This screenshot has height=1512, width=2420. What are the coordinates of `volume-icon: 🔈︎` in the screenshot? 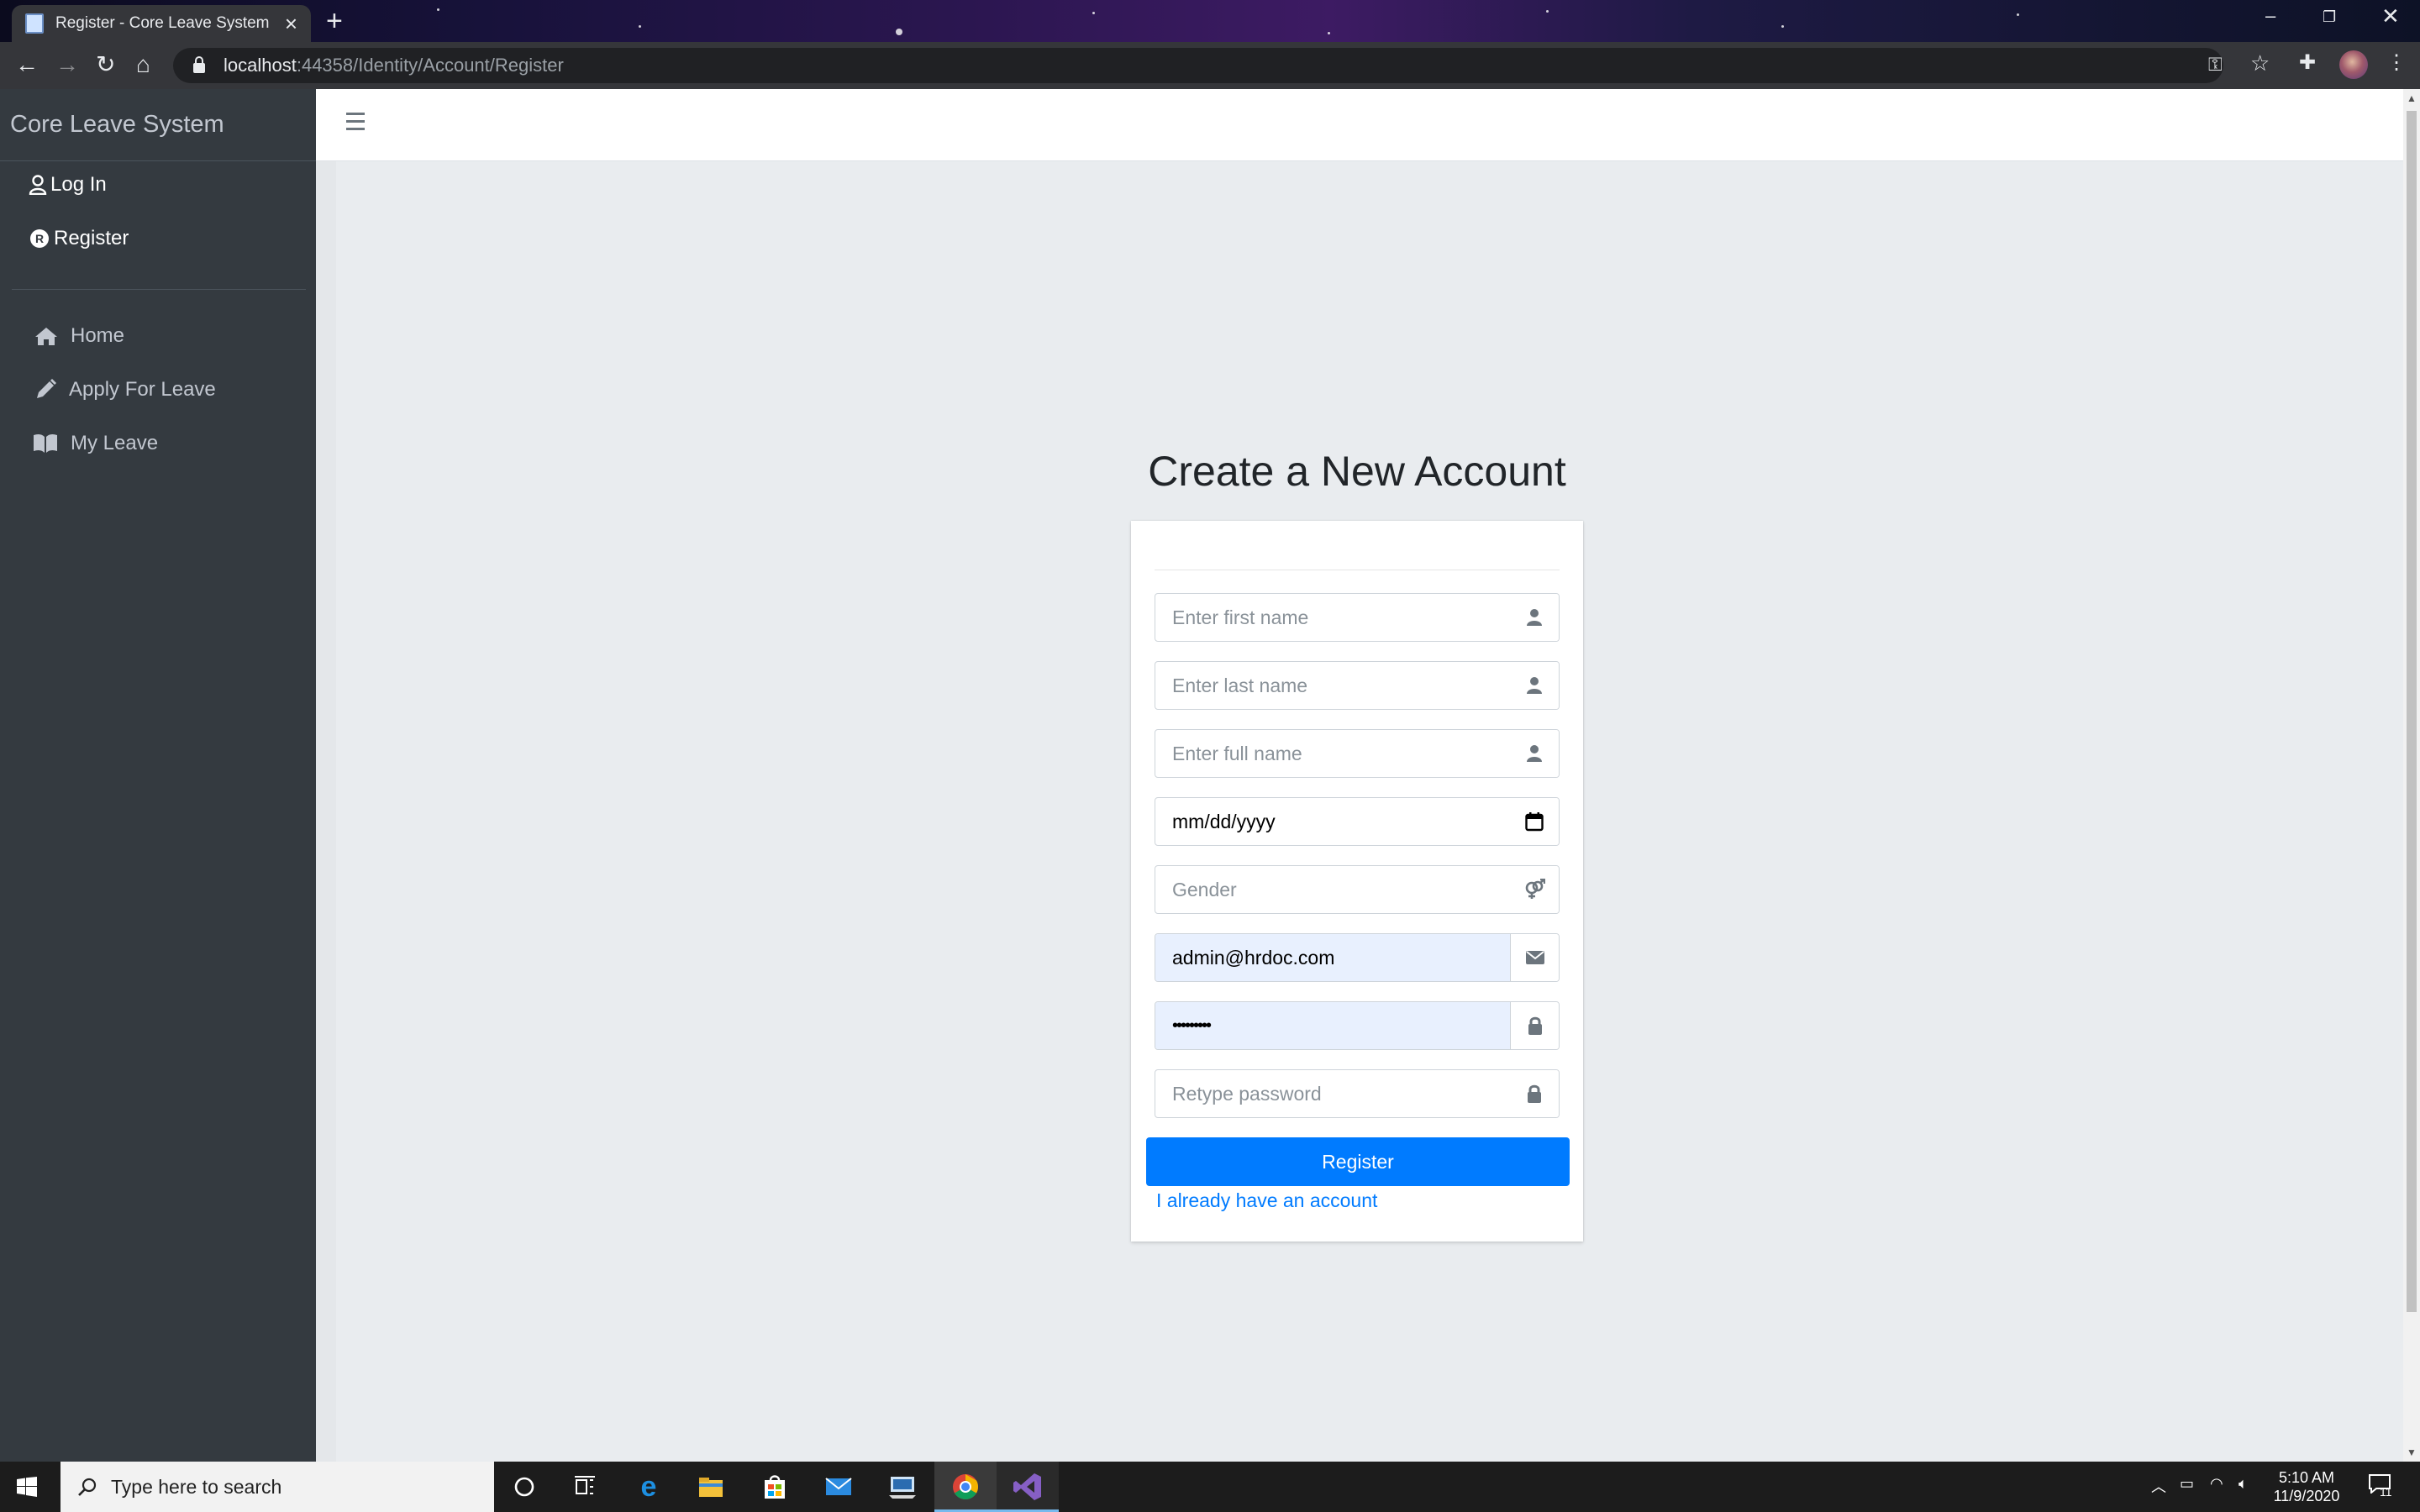 It's located at (2243, 1484).